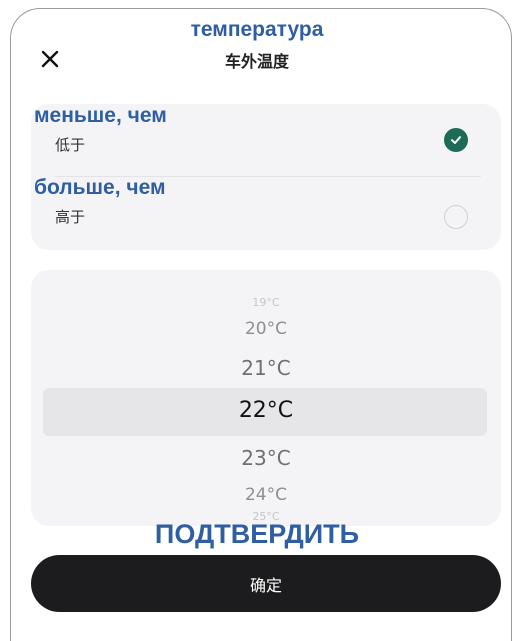  I want to click on radio-checked, so click(456, 140).